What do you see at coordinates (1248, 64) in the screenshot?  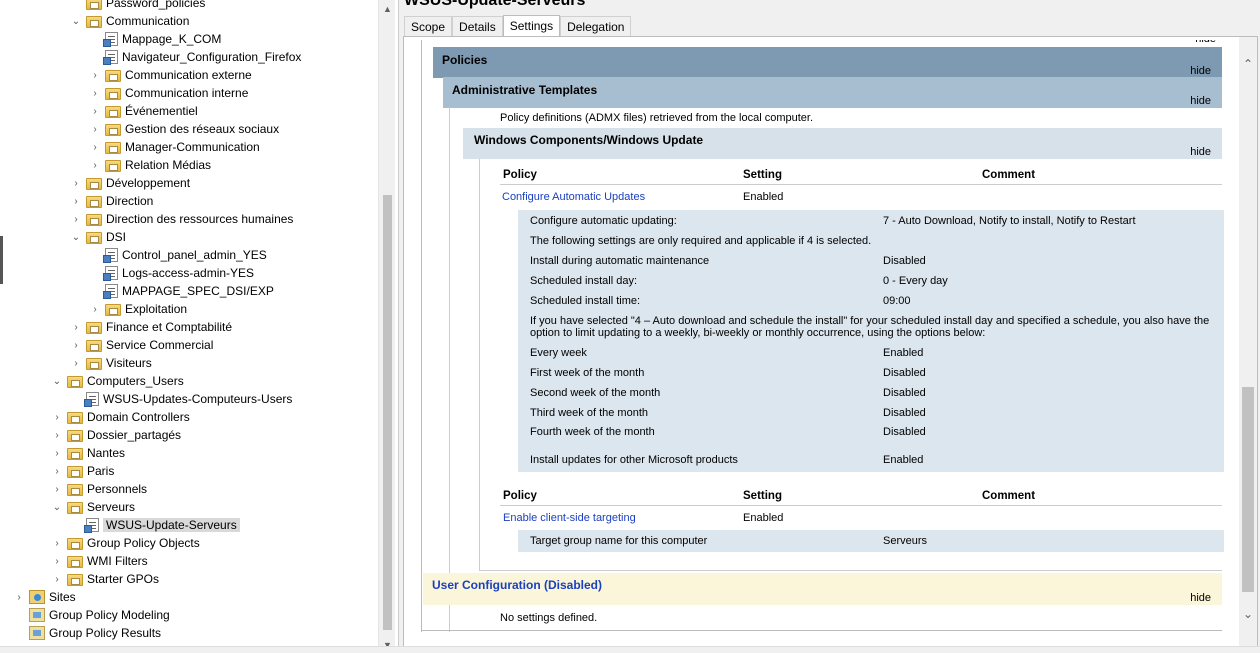 I see `scroll-up-chevron-icon: ⌃` at bounding box center [1248, 64].